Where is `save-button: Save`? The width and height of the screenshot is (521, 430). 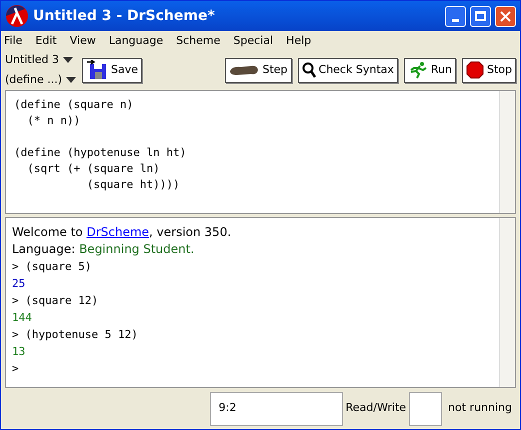
save-button: Save is located at coordinates (112, 70).